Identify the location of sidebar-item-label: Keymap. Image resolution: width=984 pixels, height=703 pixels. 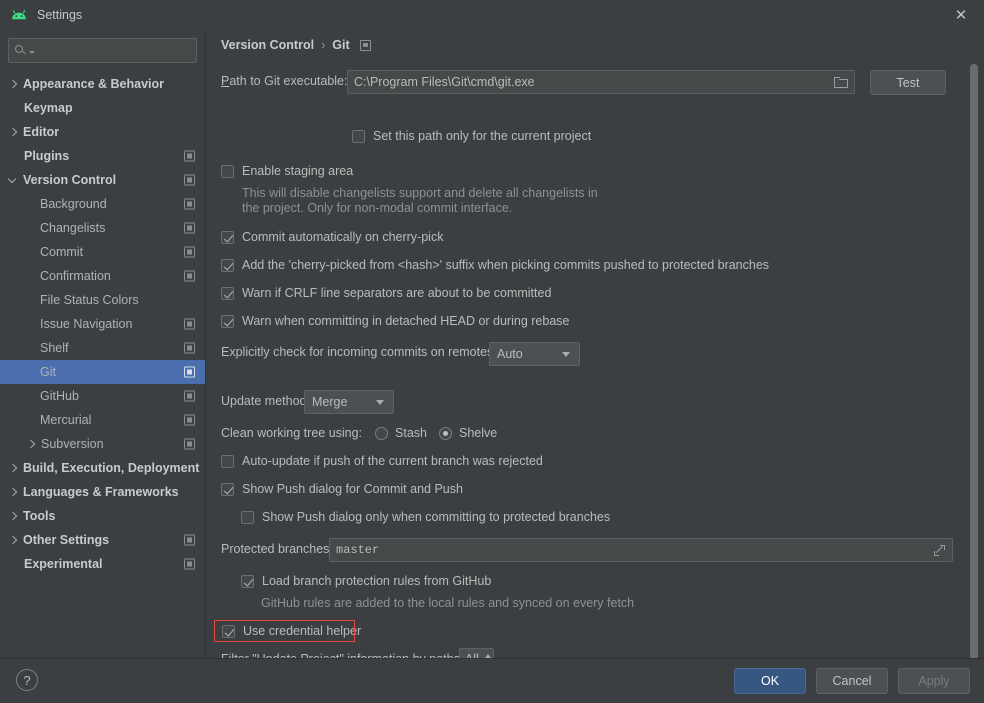
(48, 108).